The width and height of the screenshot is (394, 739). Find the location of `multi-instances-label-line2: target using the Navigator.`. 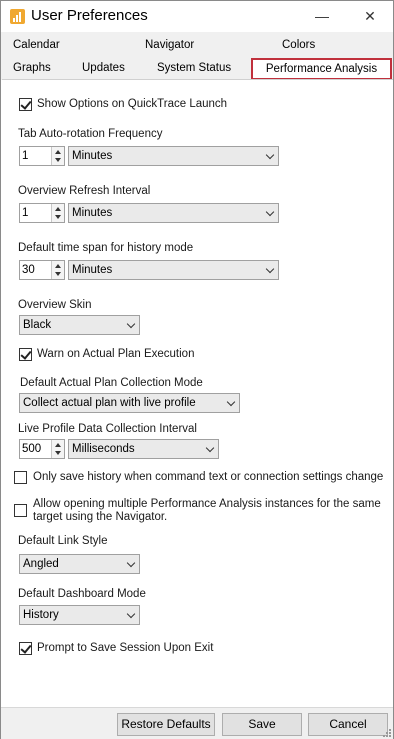

multi-instances-label-line2: target using the Navigator. is located at coordinates (100, 517).